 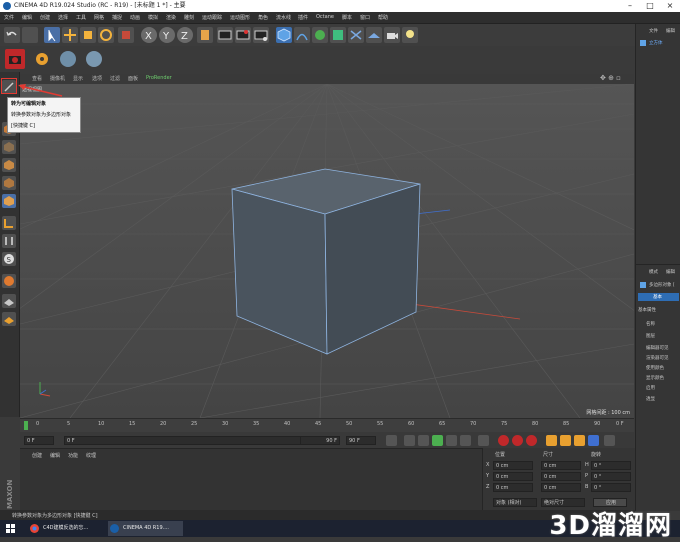 I want to click on range-end-field: 90 F, so click(x=320, y=440).